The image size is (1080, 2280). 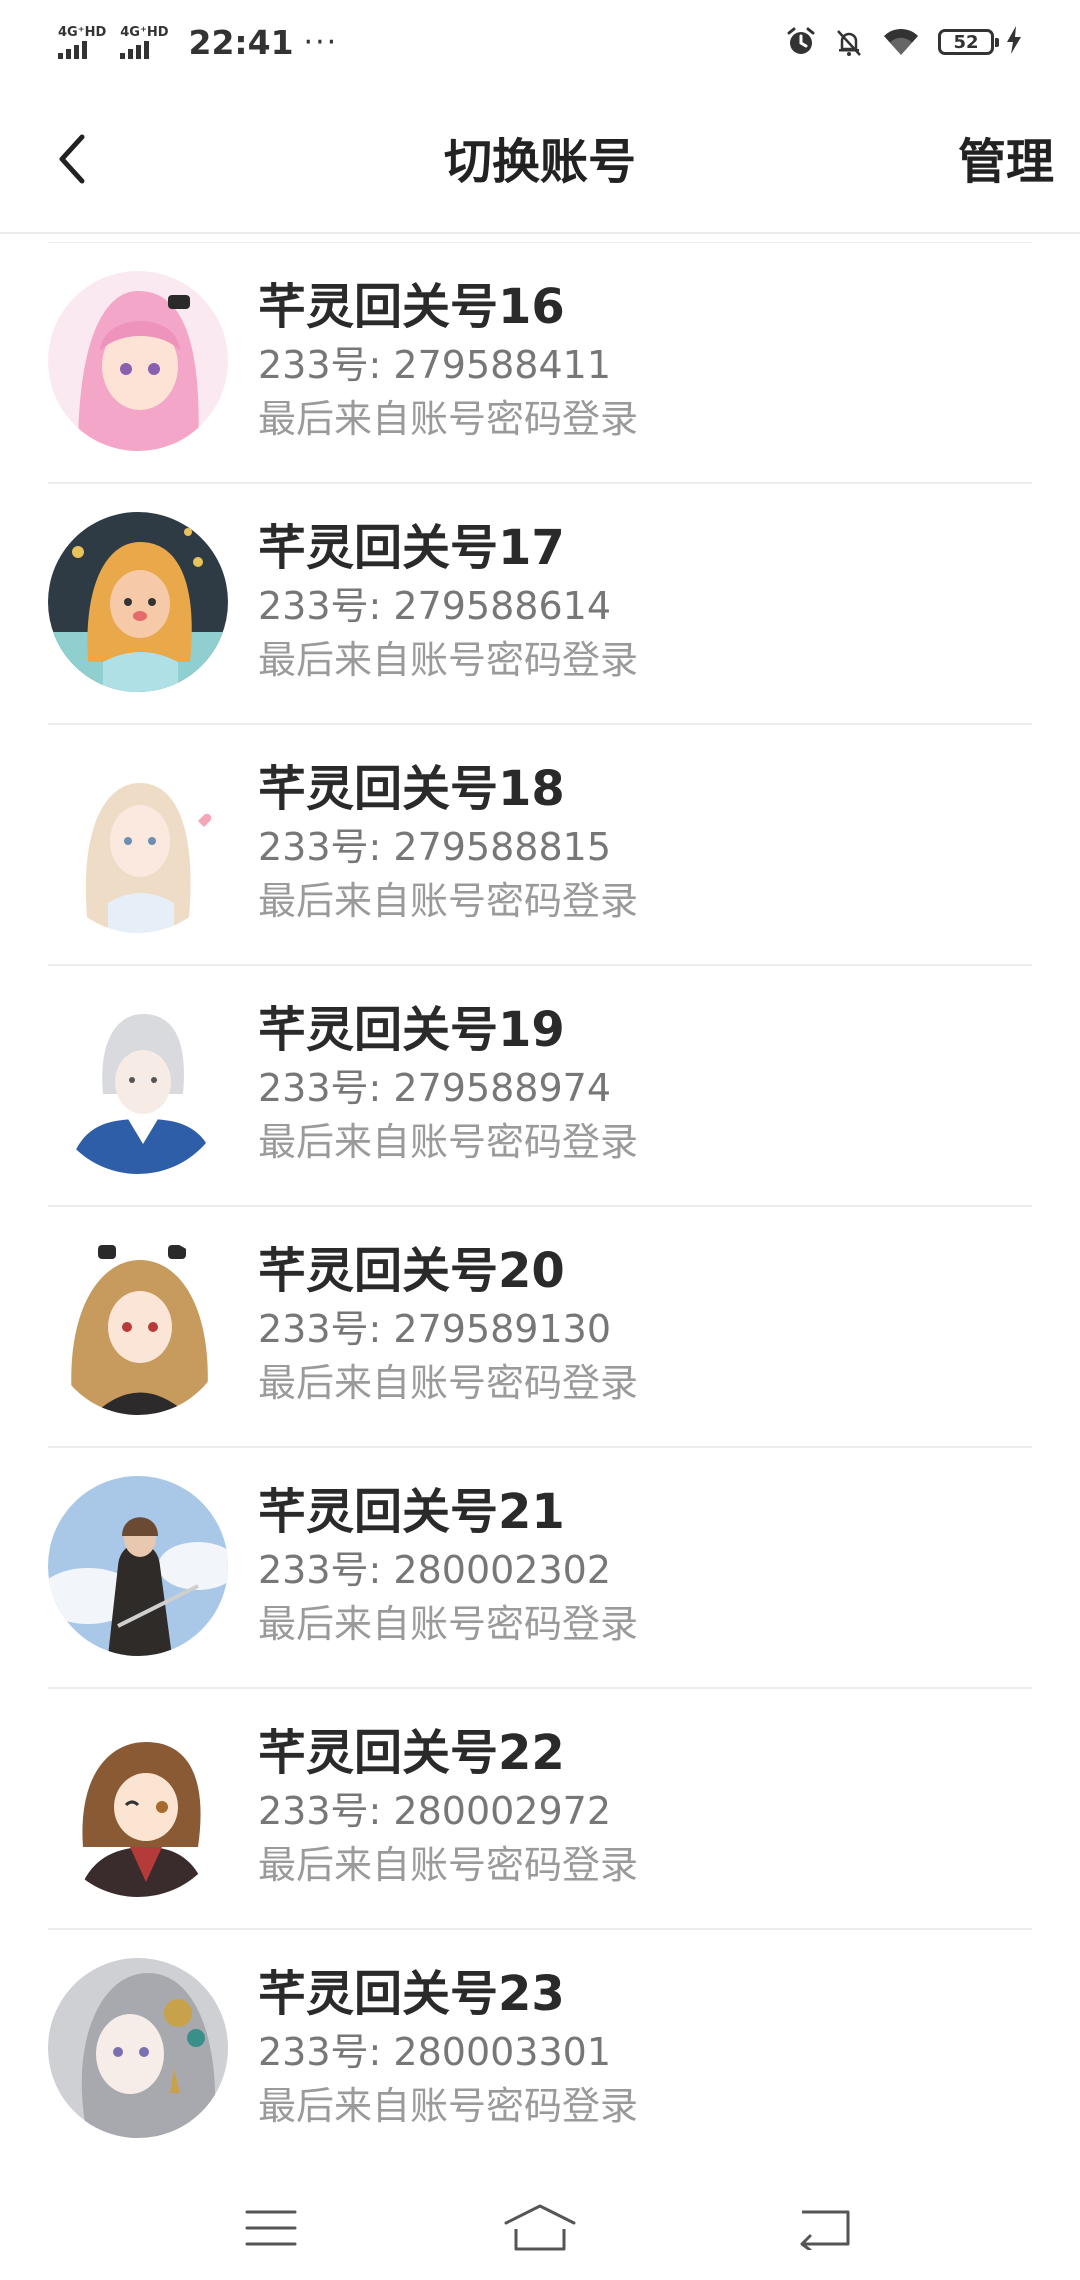 I want to click on account-row: 芊灵回关号18 233号: 279588815 最后来自账号密码登录, so click(x=540, y=845).